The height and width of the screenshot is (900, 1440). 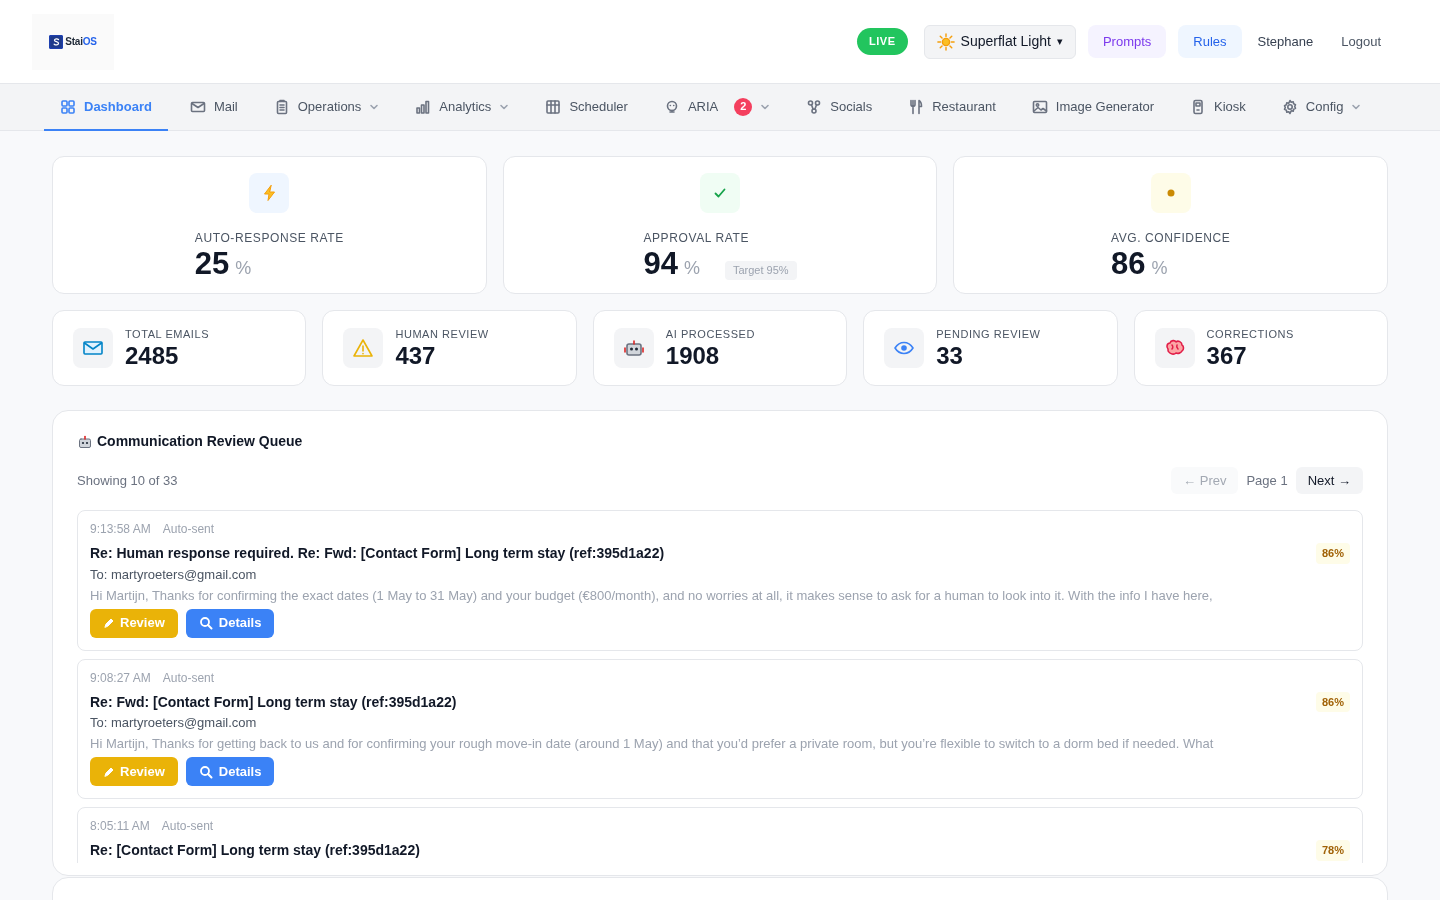 What do you see at coordinates (363, 348) in the screenshot?
I see `warning-icon` at bounding box center [363, 348].